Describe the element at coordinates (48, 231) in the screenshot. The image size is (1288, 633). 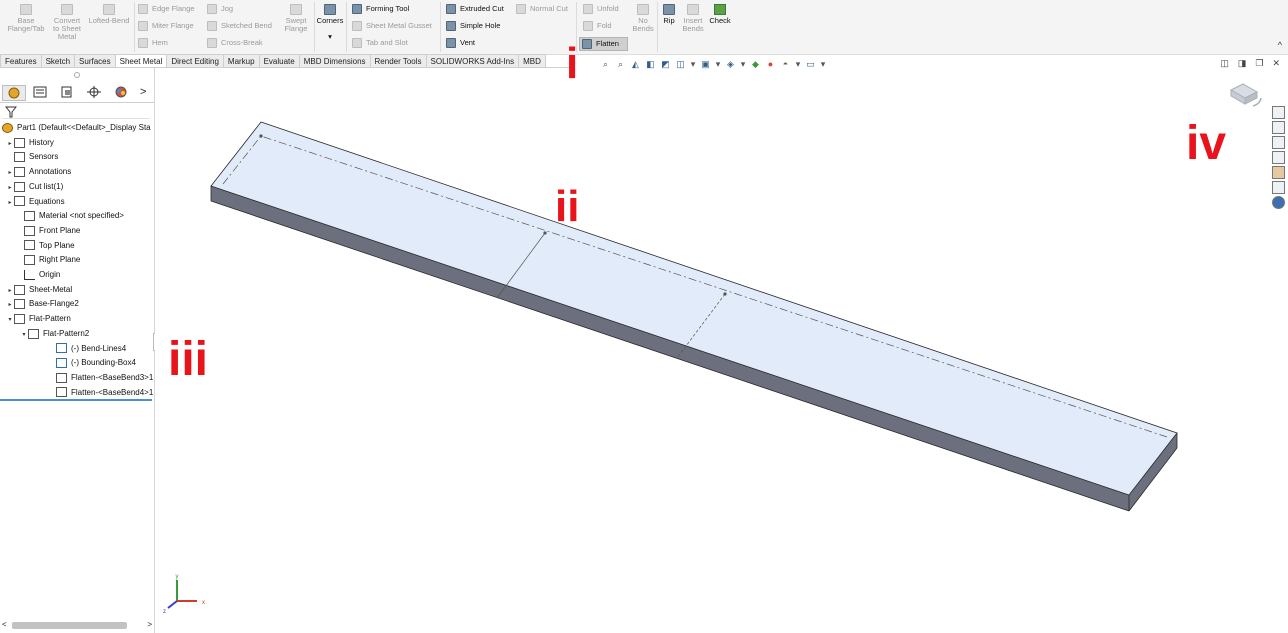
I see `tree-item: Front Plane` at that location.